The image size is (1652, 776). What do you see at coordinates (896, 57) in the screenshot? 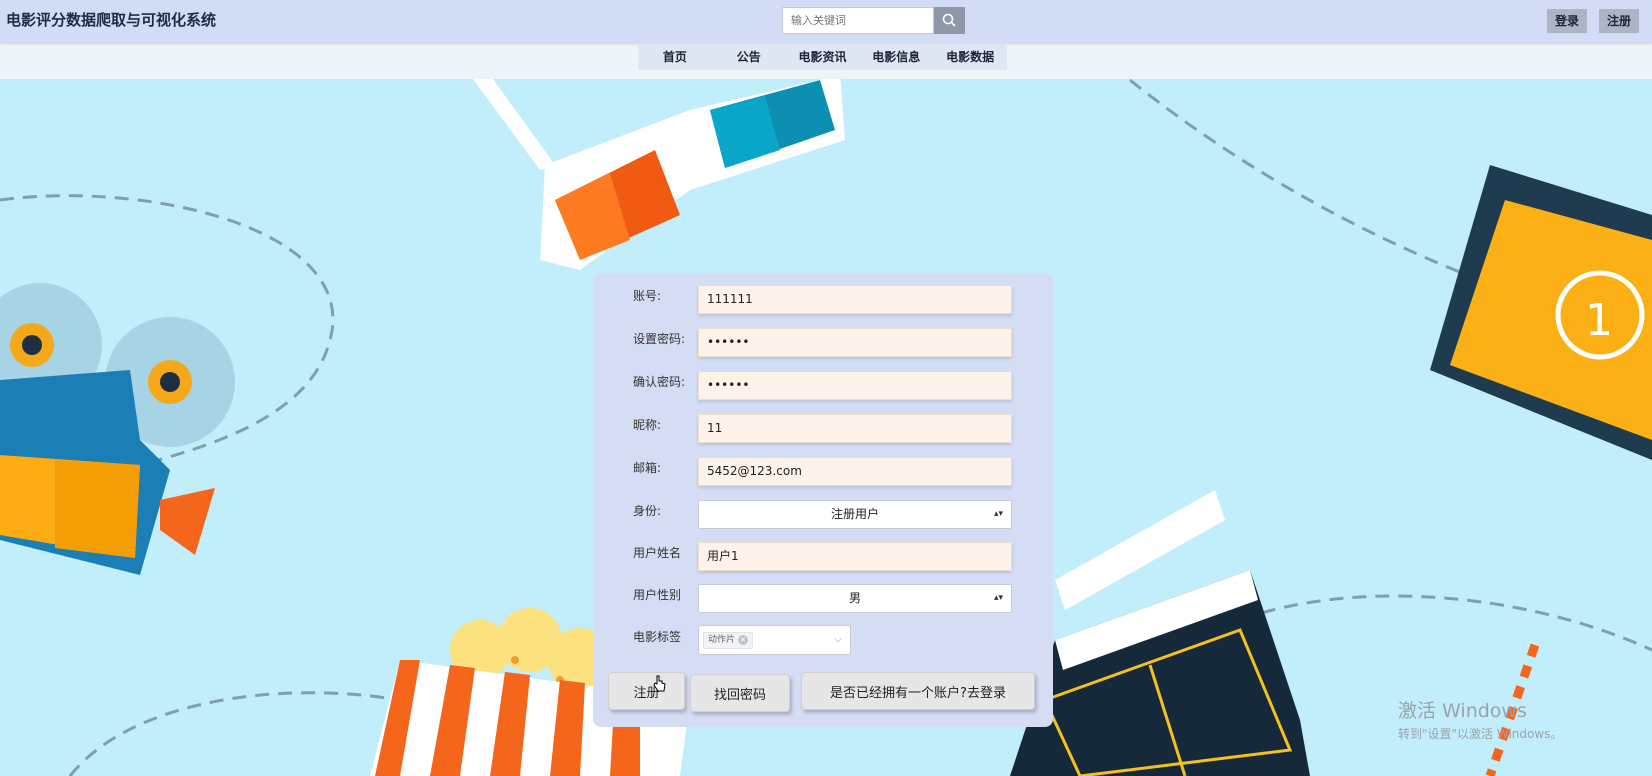
I see `nav-item-movie-info: 电影信息` at bounding box center [896, 57].